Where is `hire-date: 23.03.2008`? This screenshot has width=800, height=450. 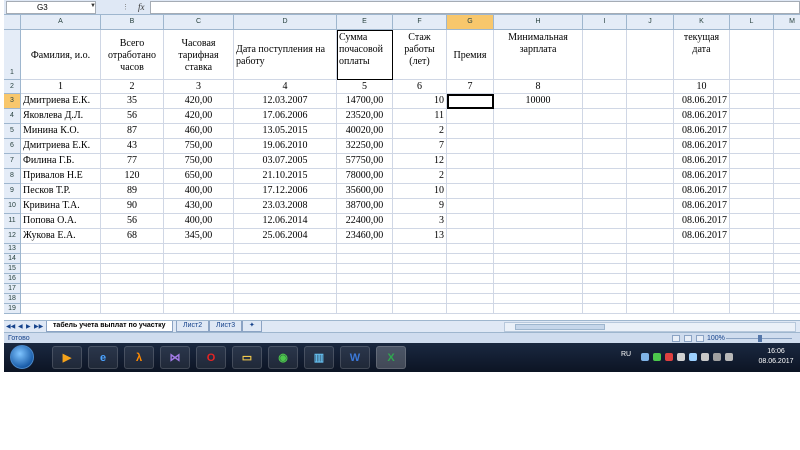 hire-date: 23.03.2008 is located at coordinates (285, 206).